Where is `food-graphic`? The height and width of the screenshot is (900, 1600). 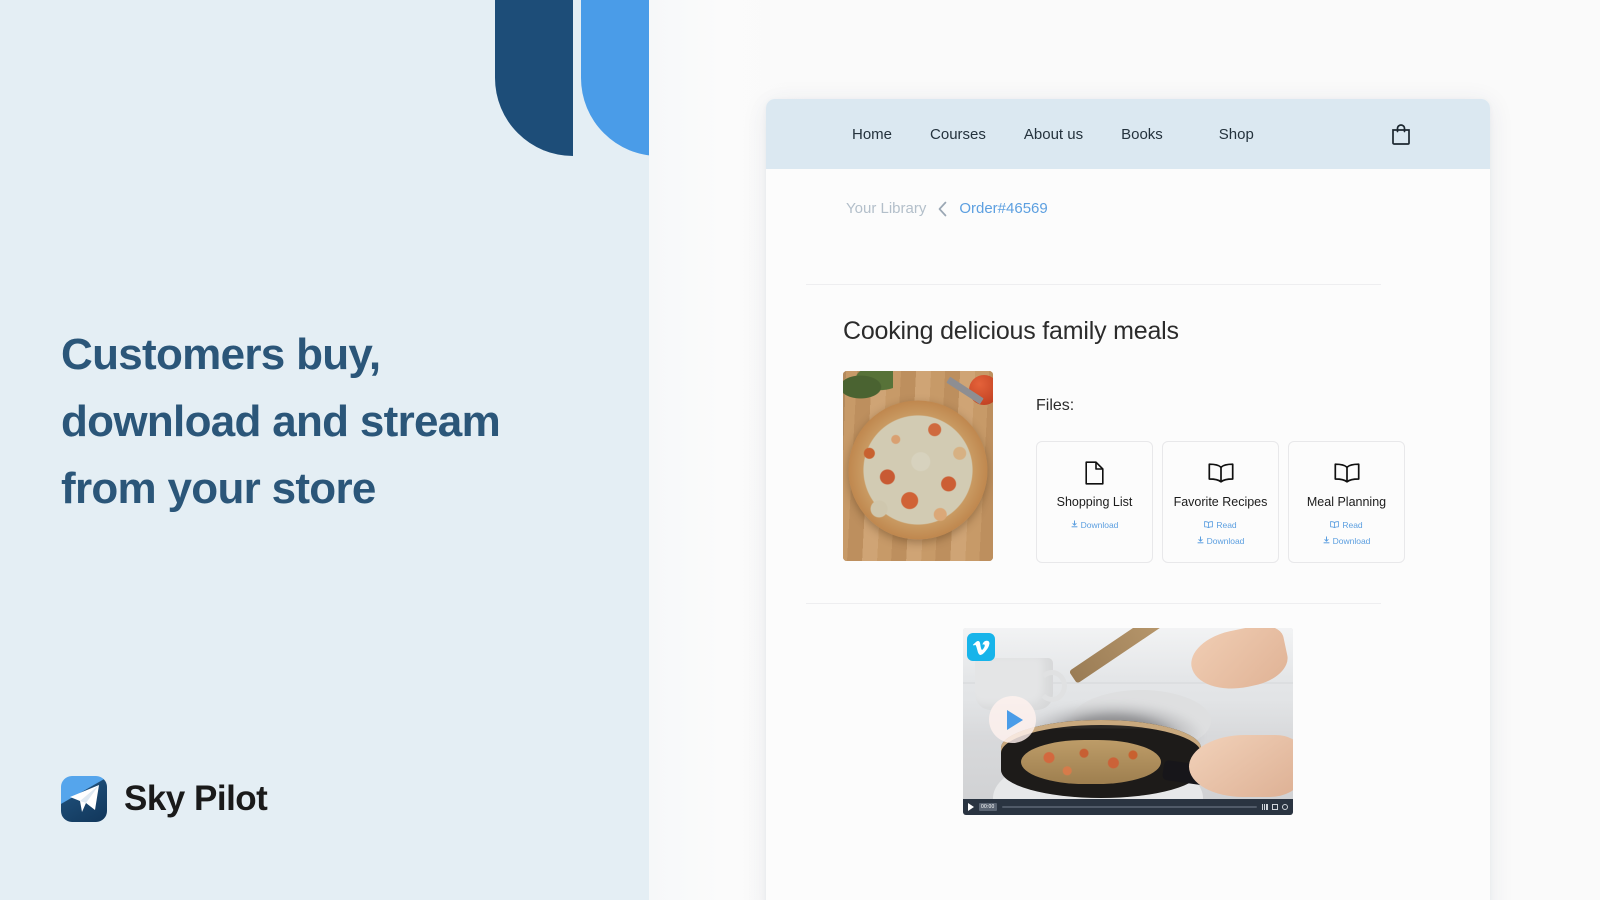
food-graphic is located at coordinates (1091, 762).